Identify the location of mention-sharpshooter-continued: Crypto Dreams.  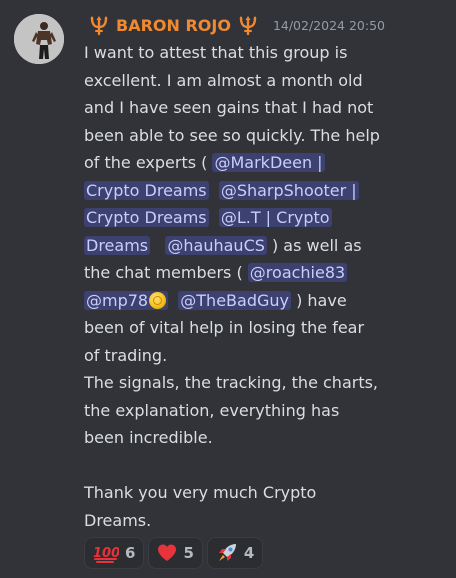
(146, 217).